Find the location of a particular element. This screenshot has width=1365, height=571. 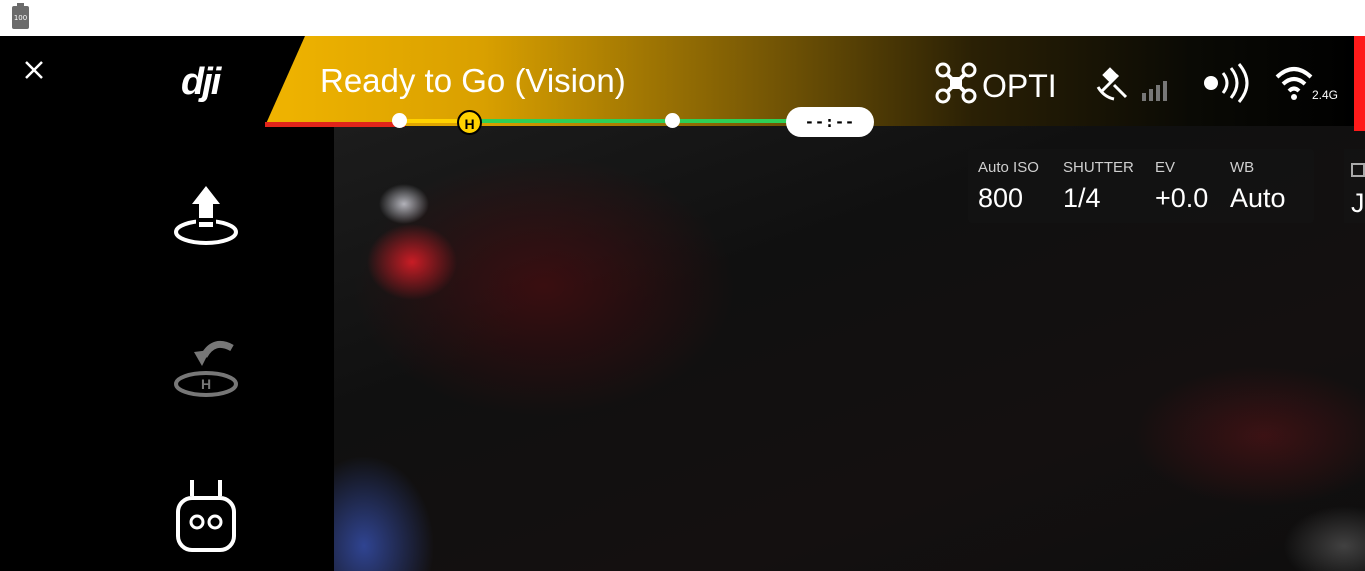

video-link-status is located at coordinates (1294, 83).